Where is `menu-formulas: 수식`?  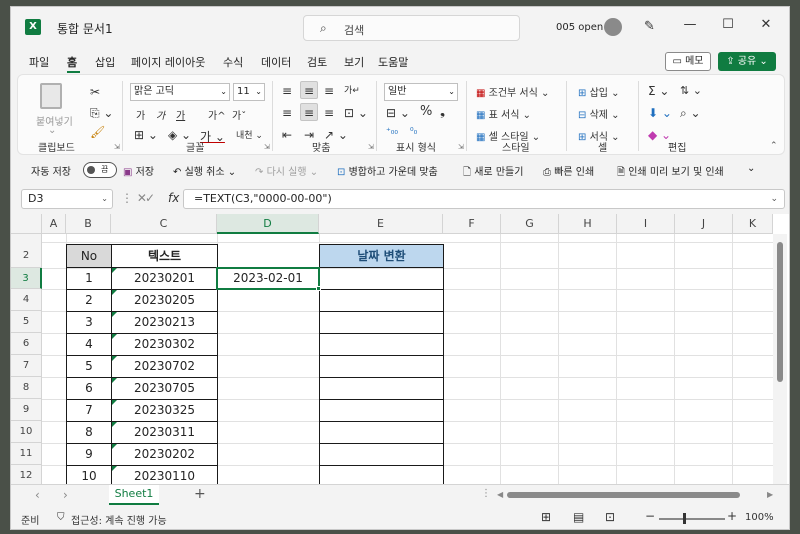
menu-formulas: 수식 is located at coordinates (233, 62).